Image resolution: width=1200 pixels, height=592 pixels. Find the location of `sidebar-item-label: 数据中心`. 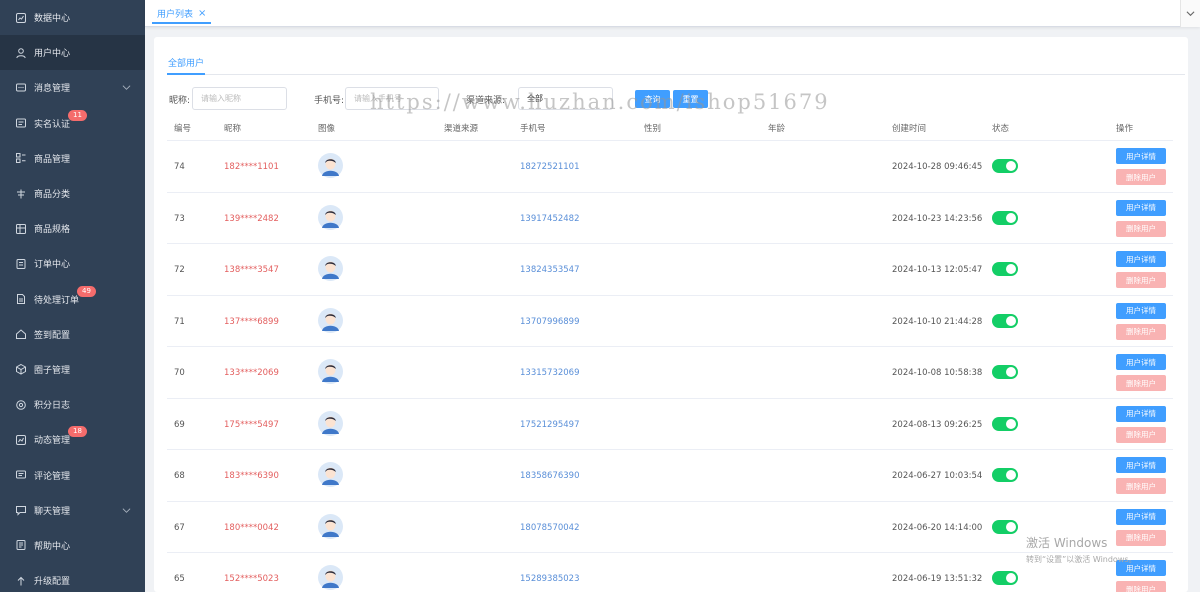

sidebar-item-label: 数据中心 is located at coordinates (52, 19).